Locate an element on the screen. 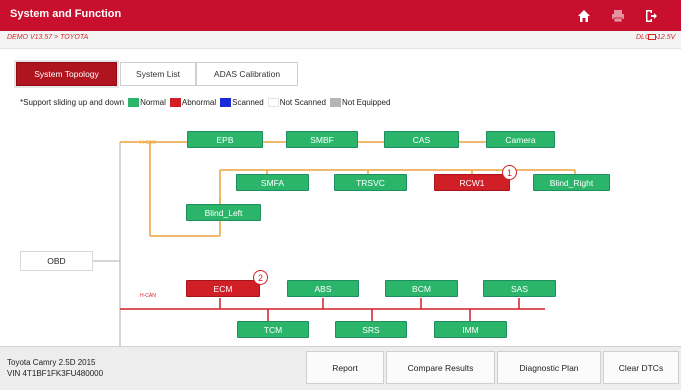  tab-adas-calibration: ADAS Calibration is located at coordinates (247, 74).